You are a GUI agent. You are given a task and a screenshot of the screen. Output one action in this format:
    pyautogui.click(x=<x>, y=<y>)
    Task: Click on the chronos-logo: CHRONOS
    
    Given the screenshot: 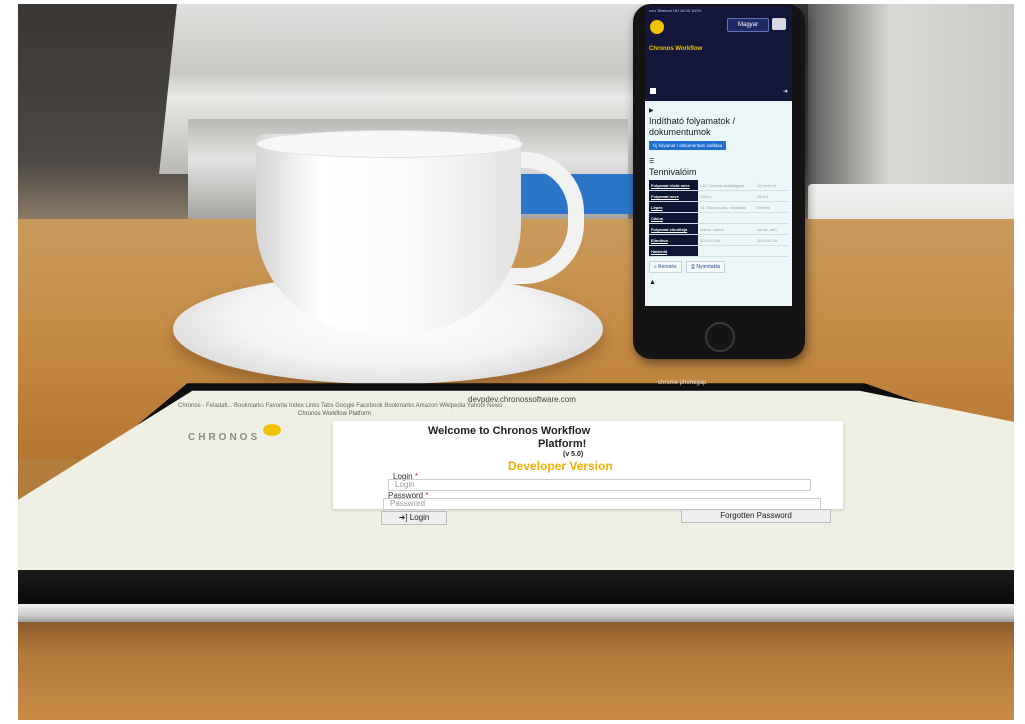 What is the action you would take?
    pyautogui.click(x=258, y=441)
    